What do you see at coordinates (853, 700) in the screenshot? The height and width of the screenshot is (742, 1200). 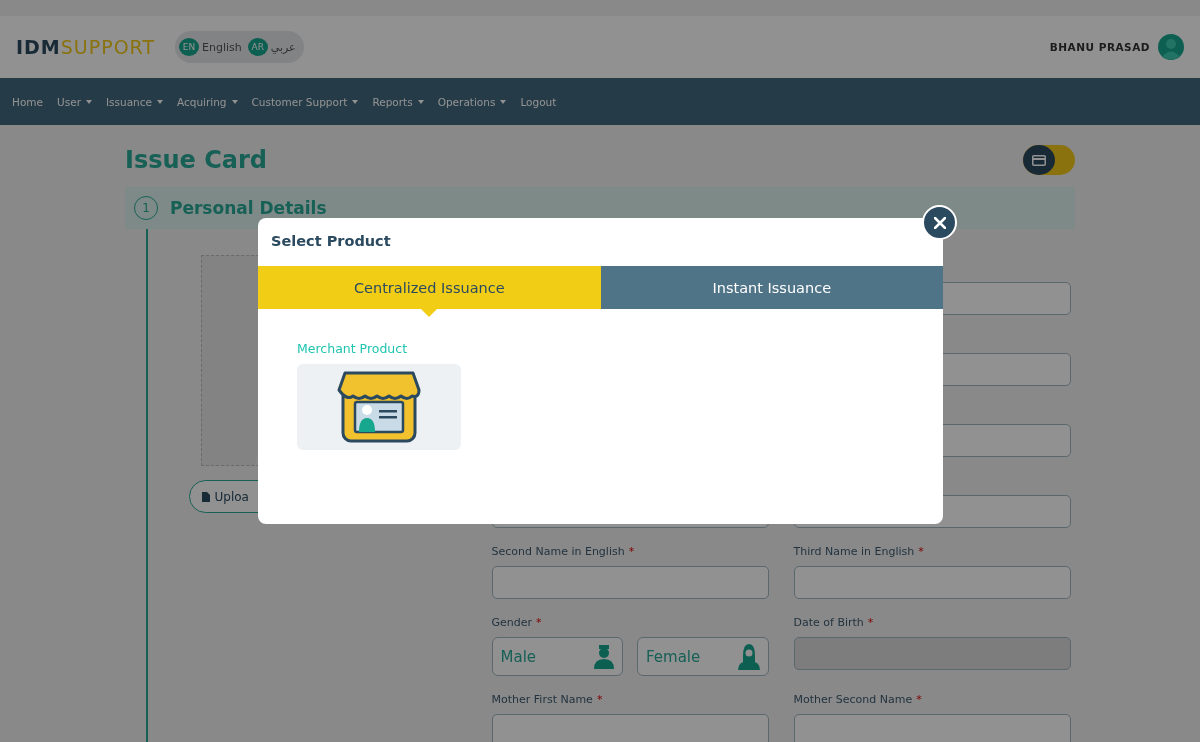 I see `field-label: Mother Second Name` at bounding box center [853, 700].